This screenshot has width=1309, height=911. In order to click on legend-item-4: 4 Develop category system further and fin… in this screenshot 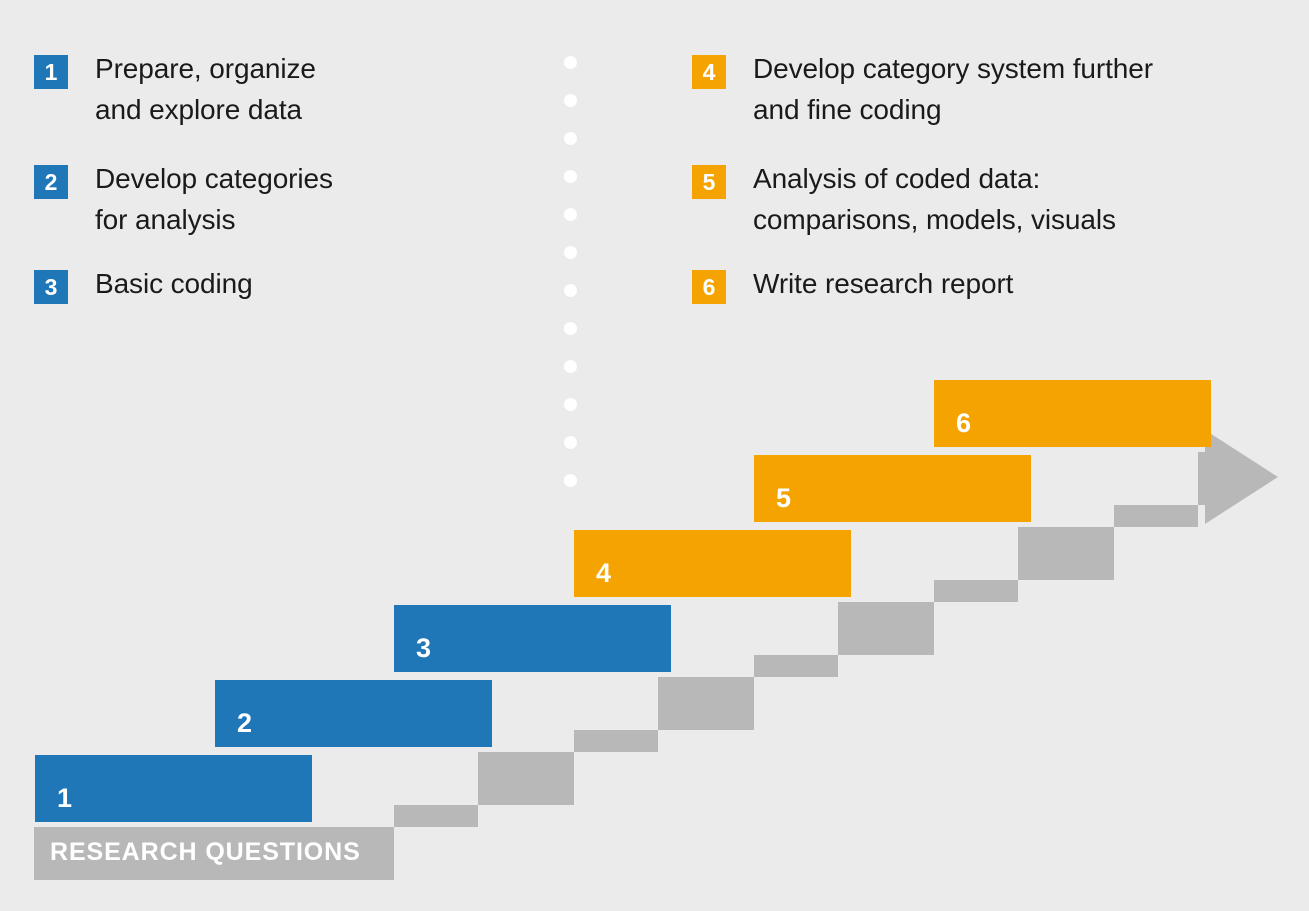, I will do `click(922, 91)`.